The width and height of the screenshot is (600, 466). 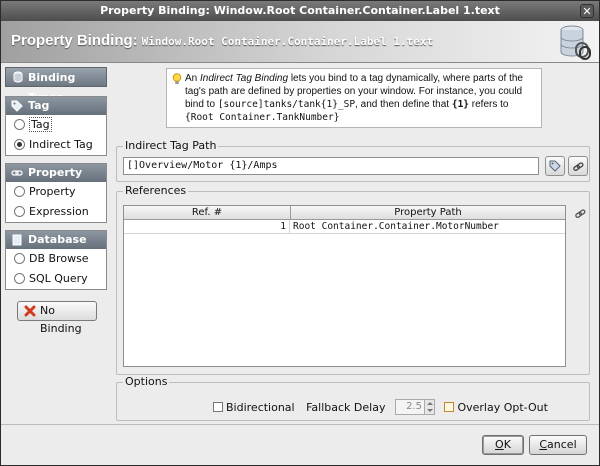 I want to click on info-code-1: [source]tanks/tank{1}_SP, so click(x=286, y=104).